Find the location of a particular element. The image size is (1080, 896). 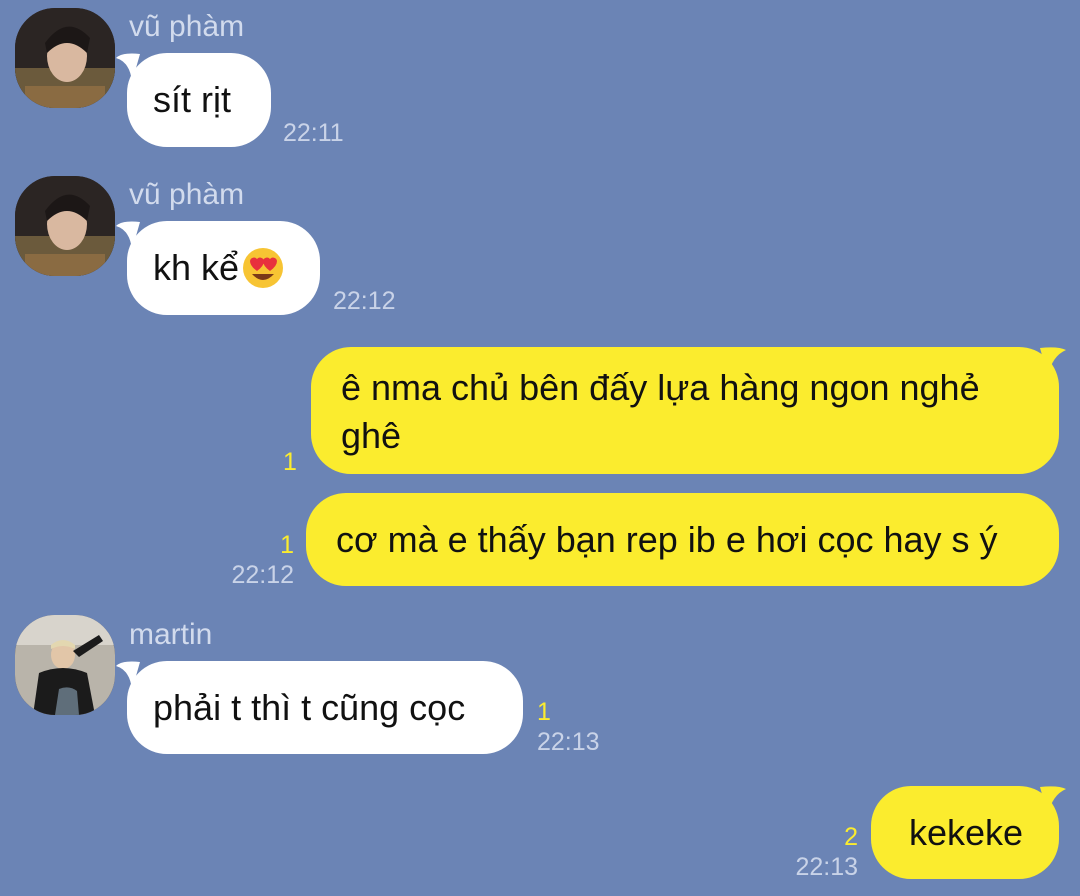

heart-eyes-emoji is located at coordinates (263, 268).